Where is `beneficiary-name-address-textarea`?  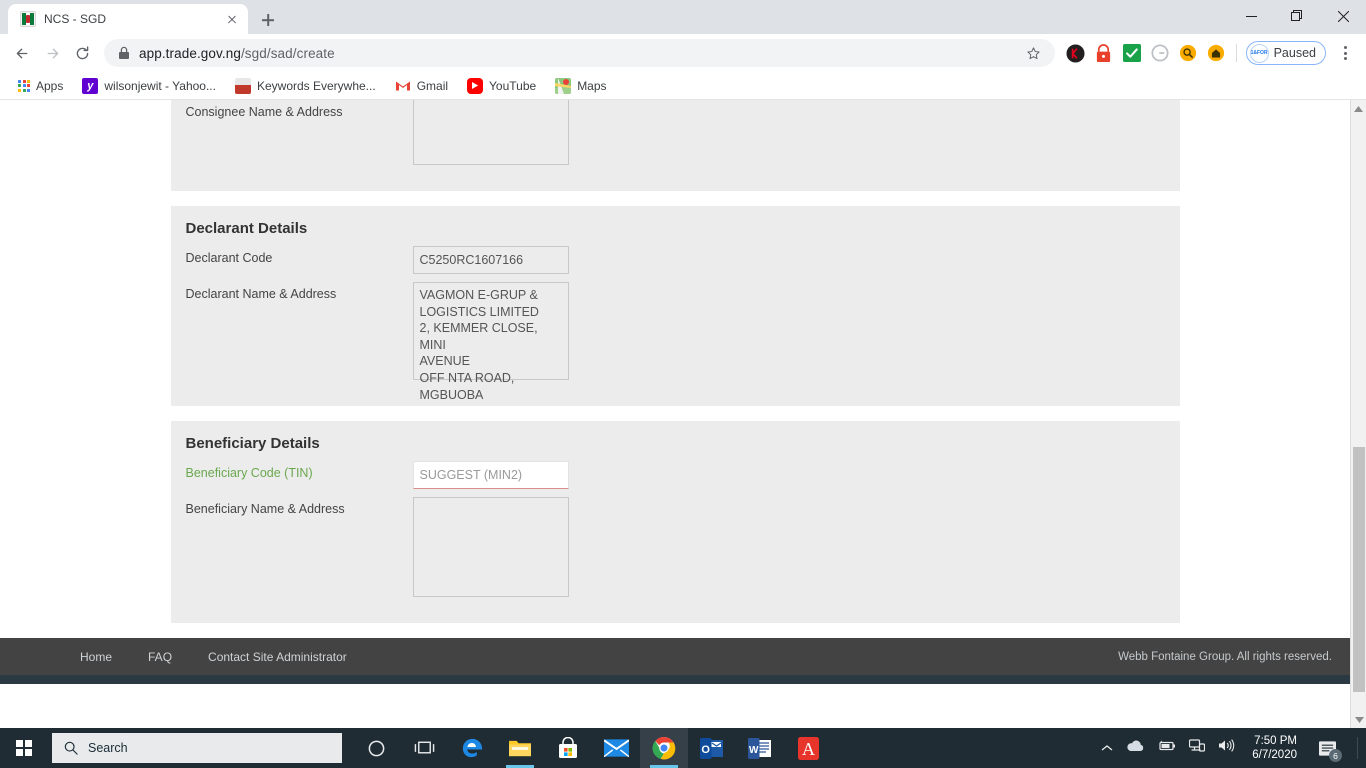
beneficiary-name-address-textarea is located at coordinates (490, 547).